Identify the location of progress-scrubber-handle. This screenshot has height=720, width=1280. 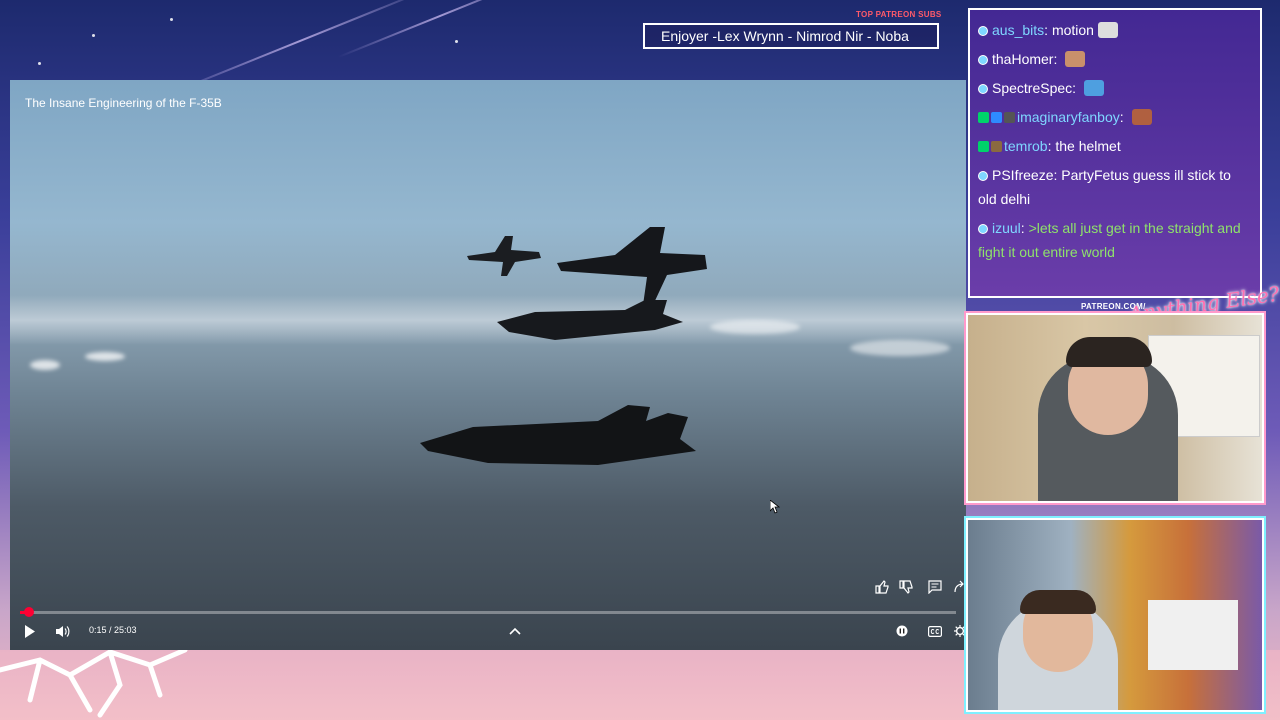
(29, 612).